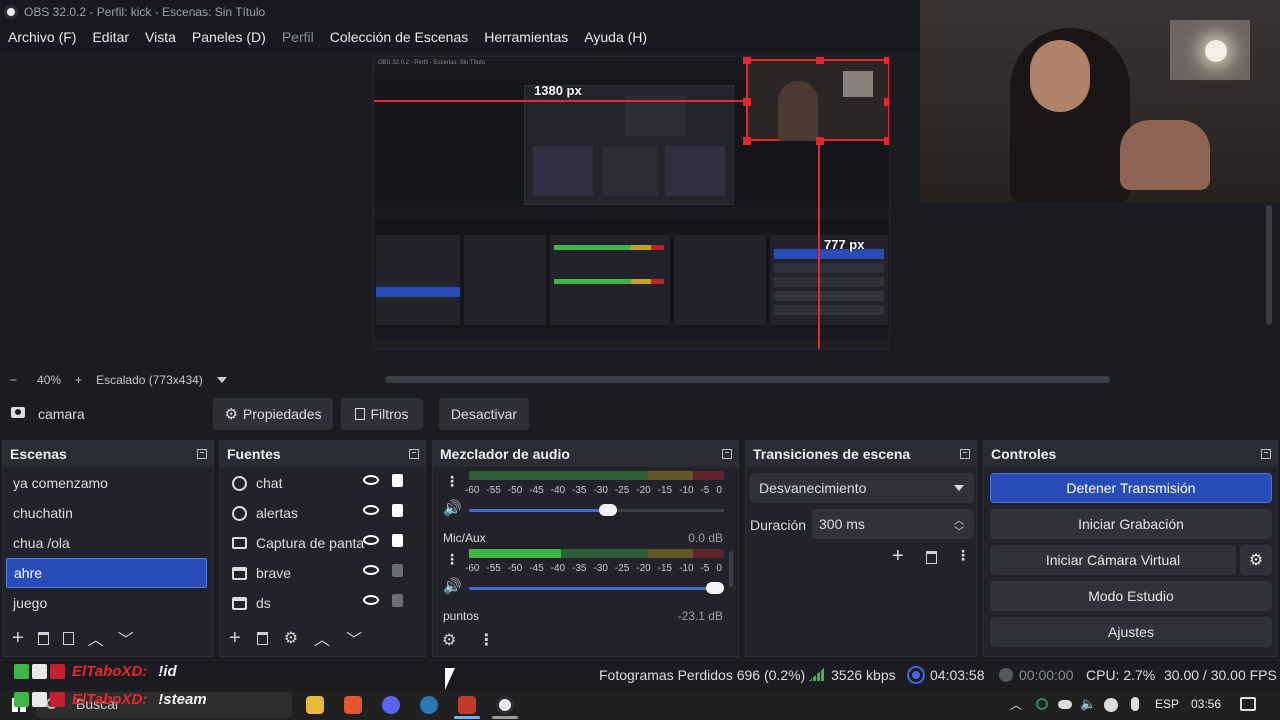 Image resolution: width=1280 pixels, height=720 pixels. I want to click on start-recording-button: Iniciar Grabación, so click(1131, 524).